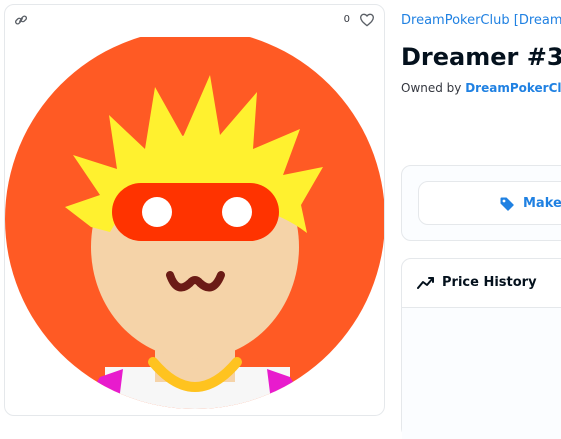  What do you see at coordinates (513, 88) in the screenshot?
I see `owner-link: DreamPokerClub` at bounding box center [513, 88].